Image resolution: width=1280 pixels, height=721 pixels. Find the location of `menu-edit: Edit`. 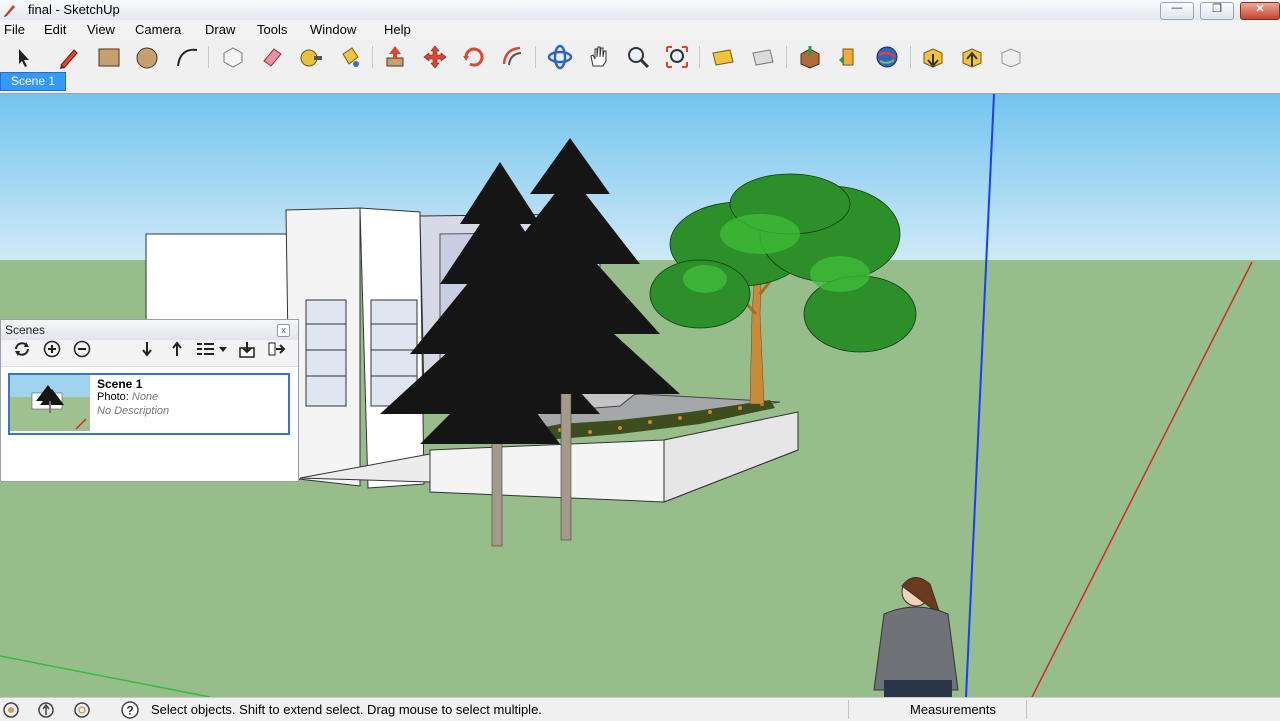

menu-edit: Edit is located at coordinates (55, 29).